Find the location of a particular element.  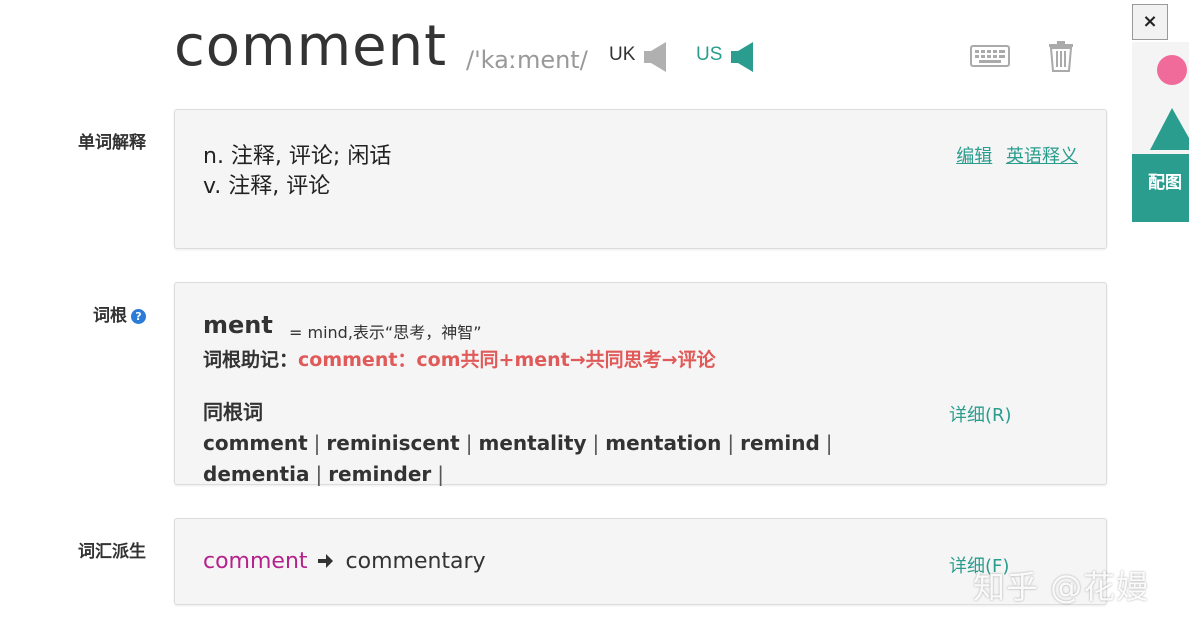

cognate-word: dementia is located at coordinates (256, 474).